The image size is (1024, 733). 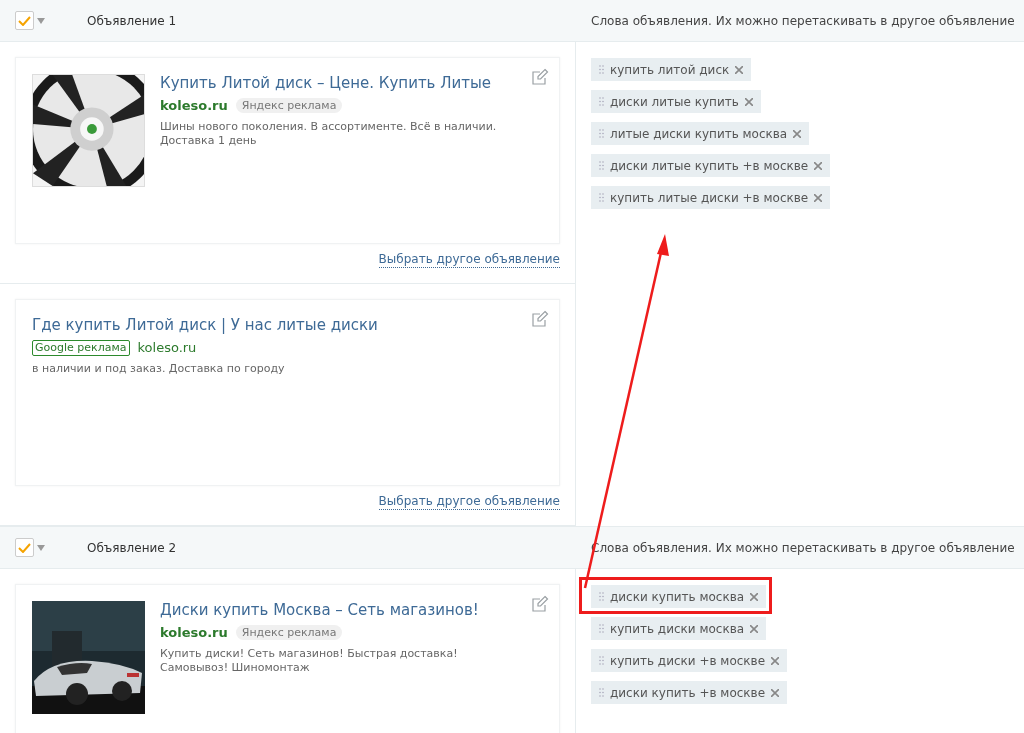 I want to click on keyword-text: купить диски +в москве, so click(x=688, y=661).